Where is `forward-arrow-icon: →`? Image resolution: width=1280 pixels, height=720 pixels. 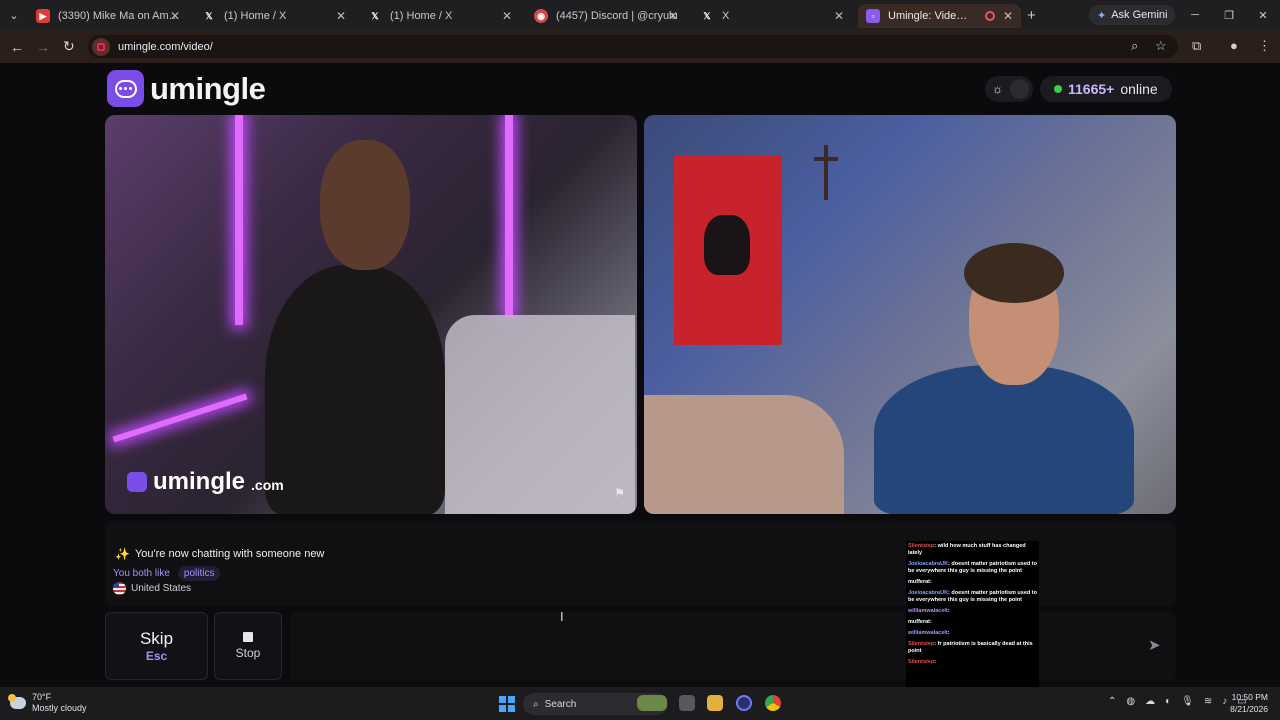 forward-arrow-icon: → is located at coordinates (43, 47).